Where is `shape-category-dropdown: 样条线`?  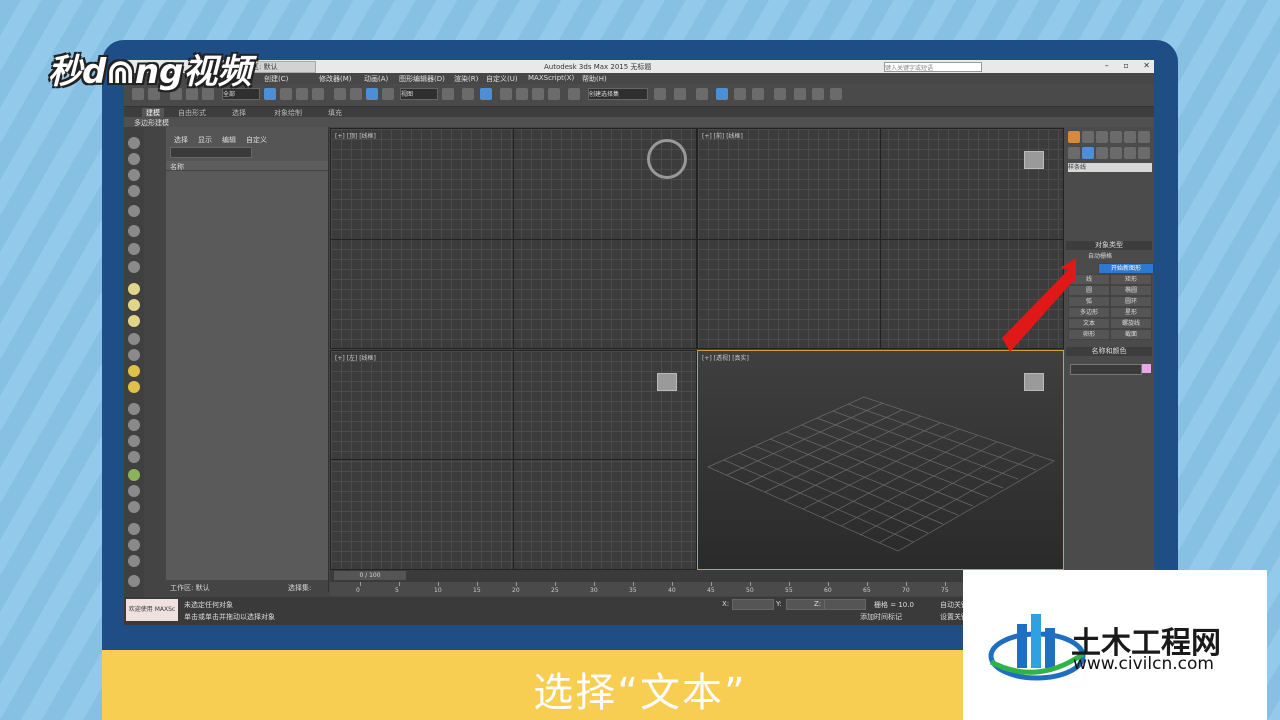 shape-category-dropdown: 样条线 is located at coordinates (1110, 167).